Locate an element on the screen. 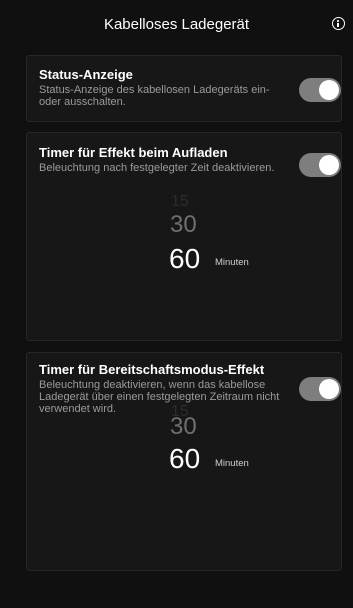  status-indicator-toggle is located at coordinates (320, 90).